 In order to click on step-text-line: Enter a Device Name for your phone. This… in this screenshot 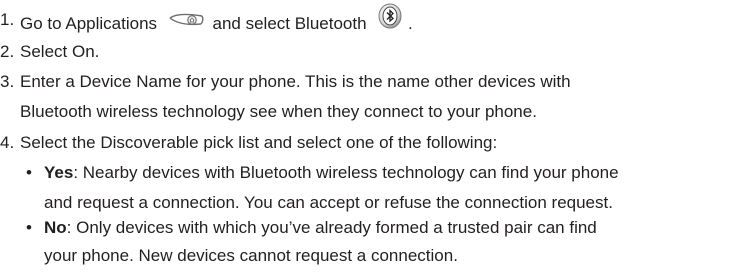, I will do `click(295, 81)`.